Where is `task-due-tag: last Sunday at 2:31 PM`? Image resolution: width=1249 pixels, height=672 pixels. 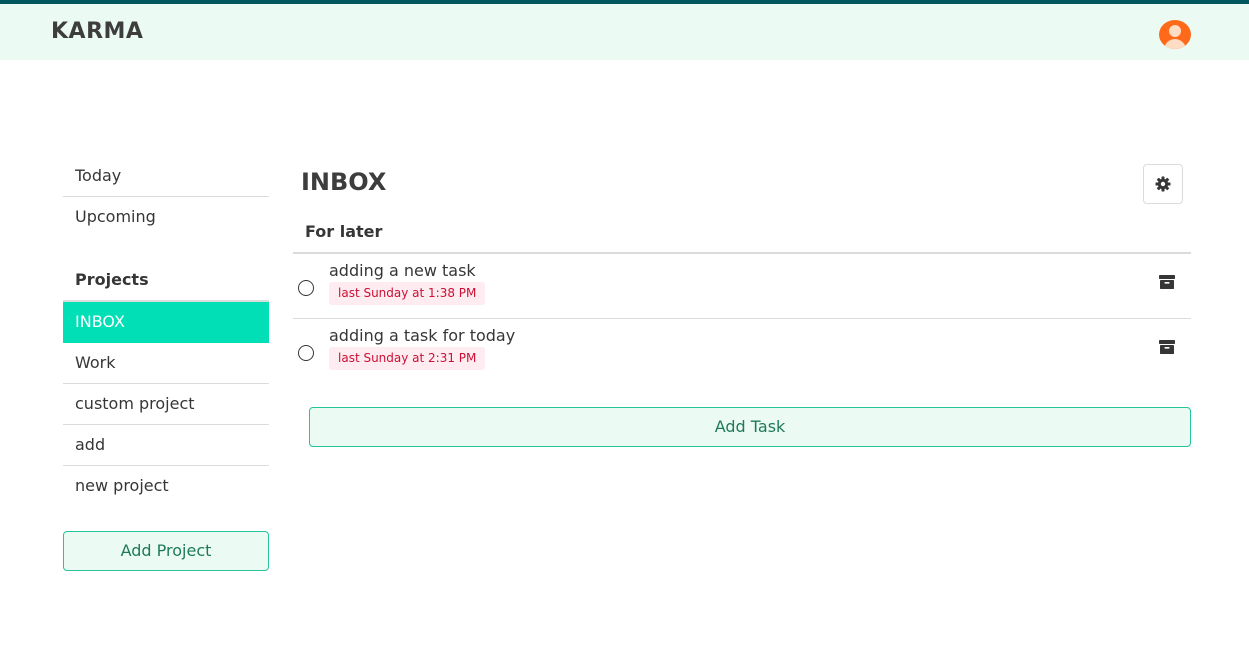 task-due-tag: last Sunday at 2:31 PM is located at coordinates (407, 358).